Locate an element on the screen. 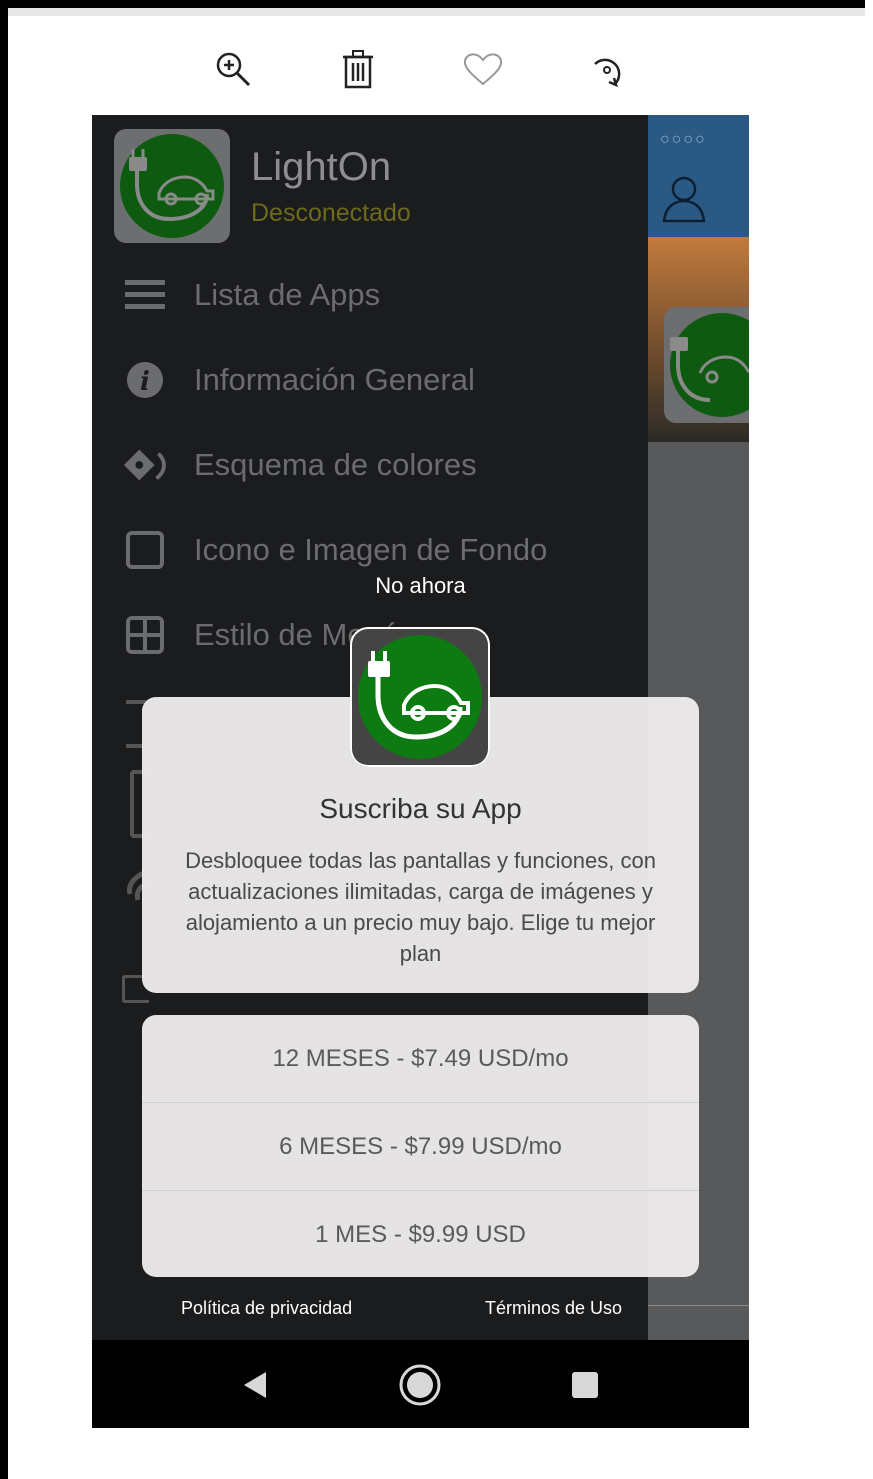  back-icon is located at coordinates (255, 1385).